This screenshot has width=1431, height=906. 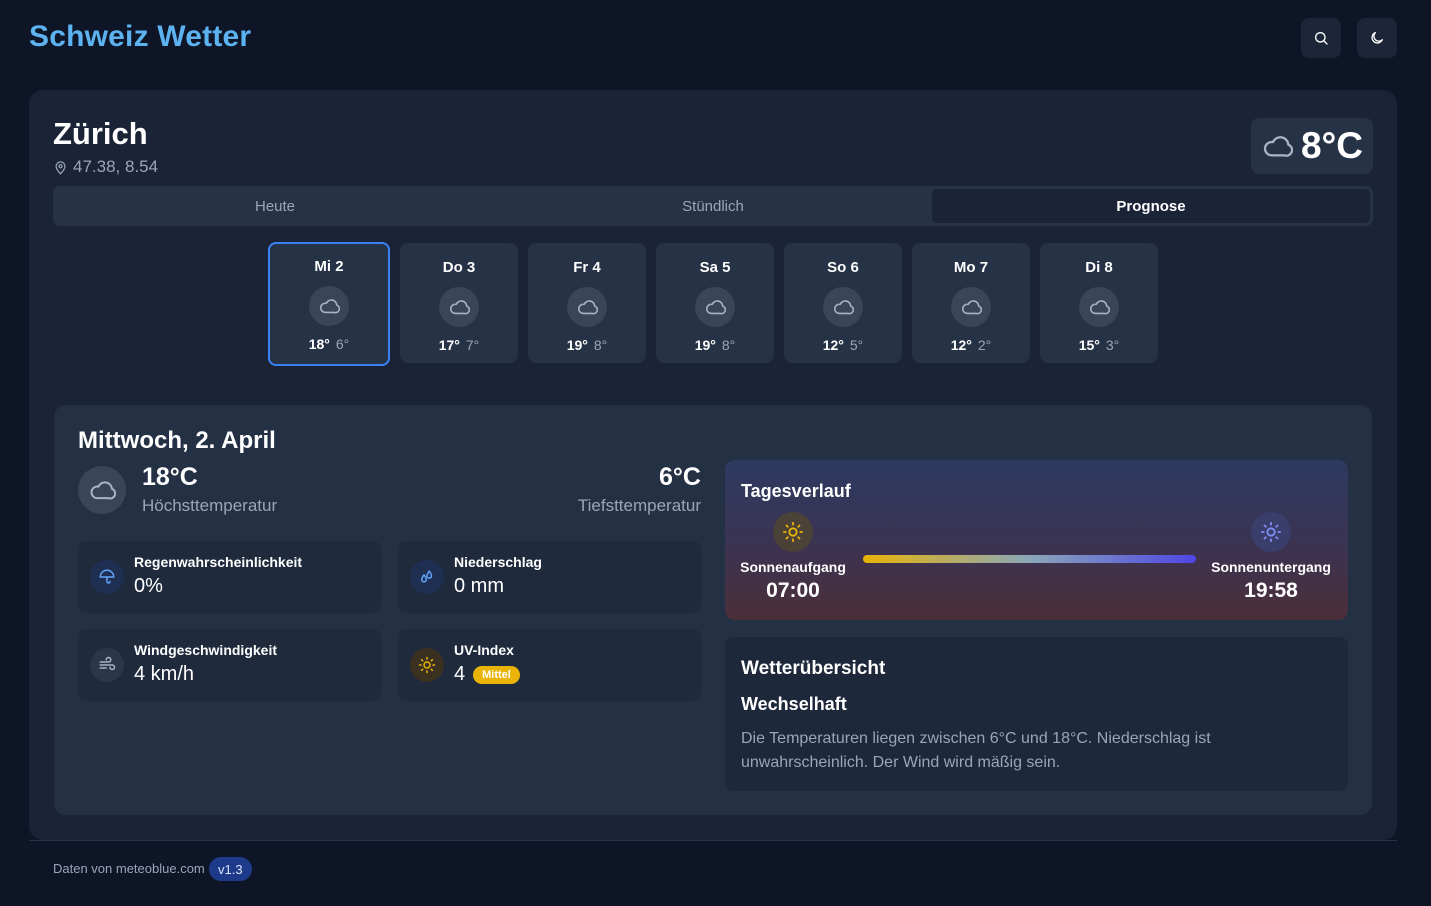 What do you see at coordinates (472, 345) in the screenshot?
I see `forecast-day-low: 7°` at bounding box center [472, 345].